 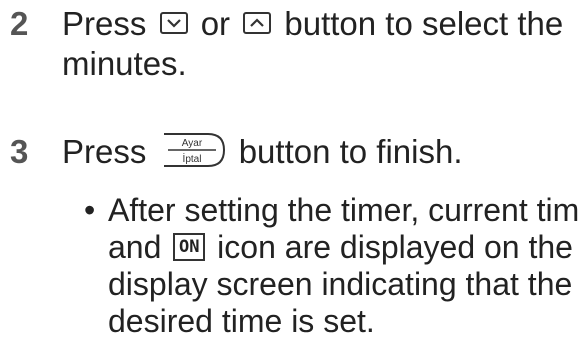 What do you see at coordinates (344, 210) in the screenshot?
I see `bullet-line-1: After setting the timer, current time` at bounding box center [344, 210].